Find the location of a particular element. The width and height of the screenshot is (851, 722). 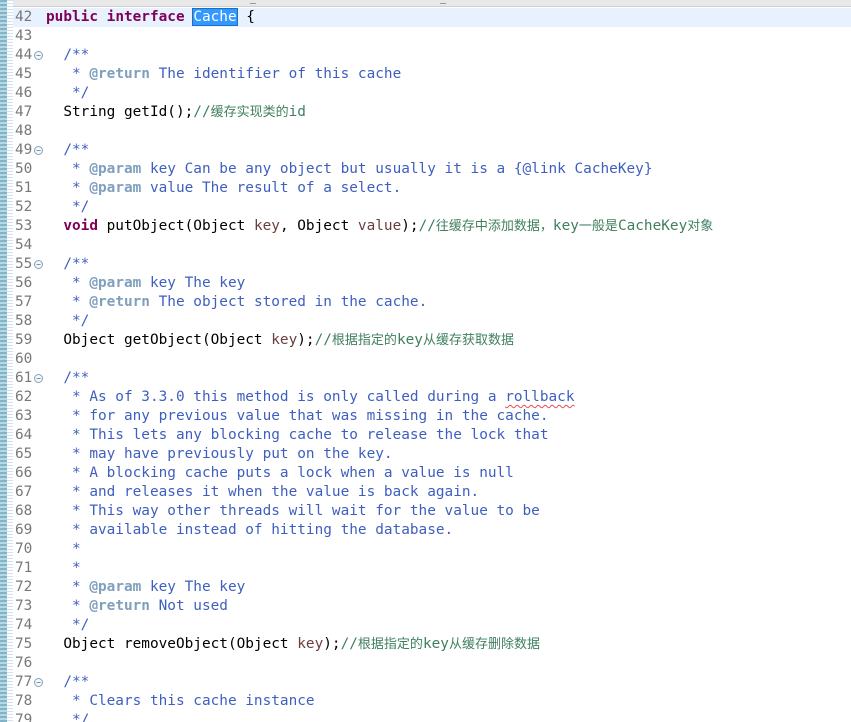

code-token: // is located at coordinates (427, 226).